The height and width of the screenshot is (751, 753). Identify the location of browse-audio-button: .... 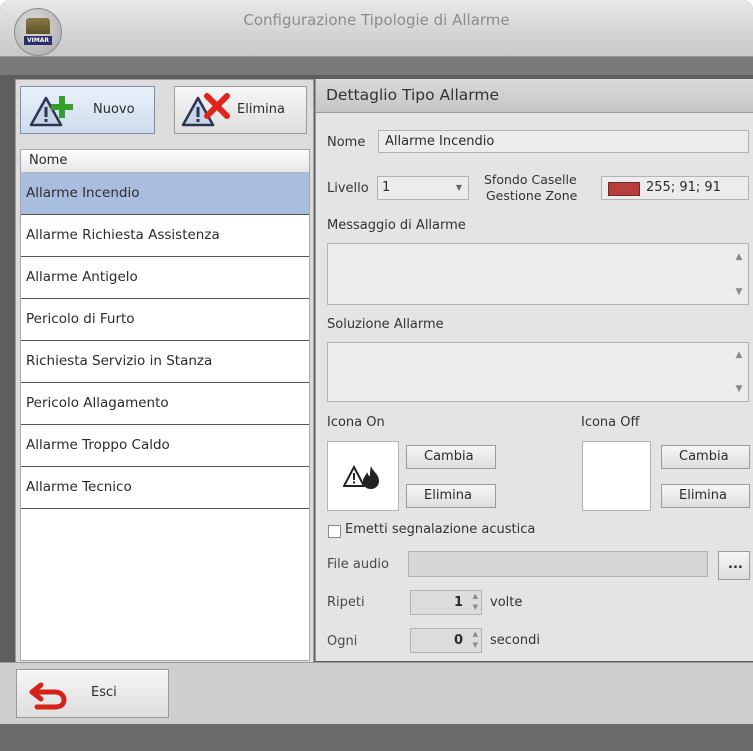
(734, 565).